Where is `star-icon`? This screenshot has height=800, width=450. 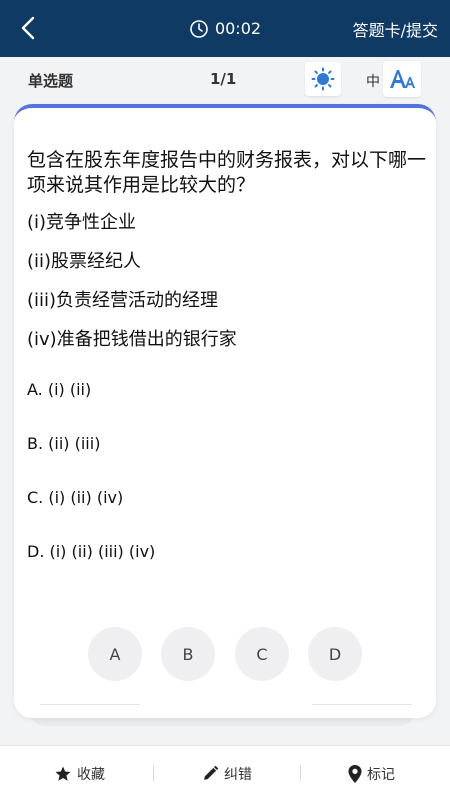
star-icon is located at coordinates (63, 773).